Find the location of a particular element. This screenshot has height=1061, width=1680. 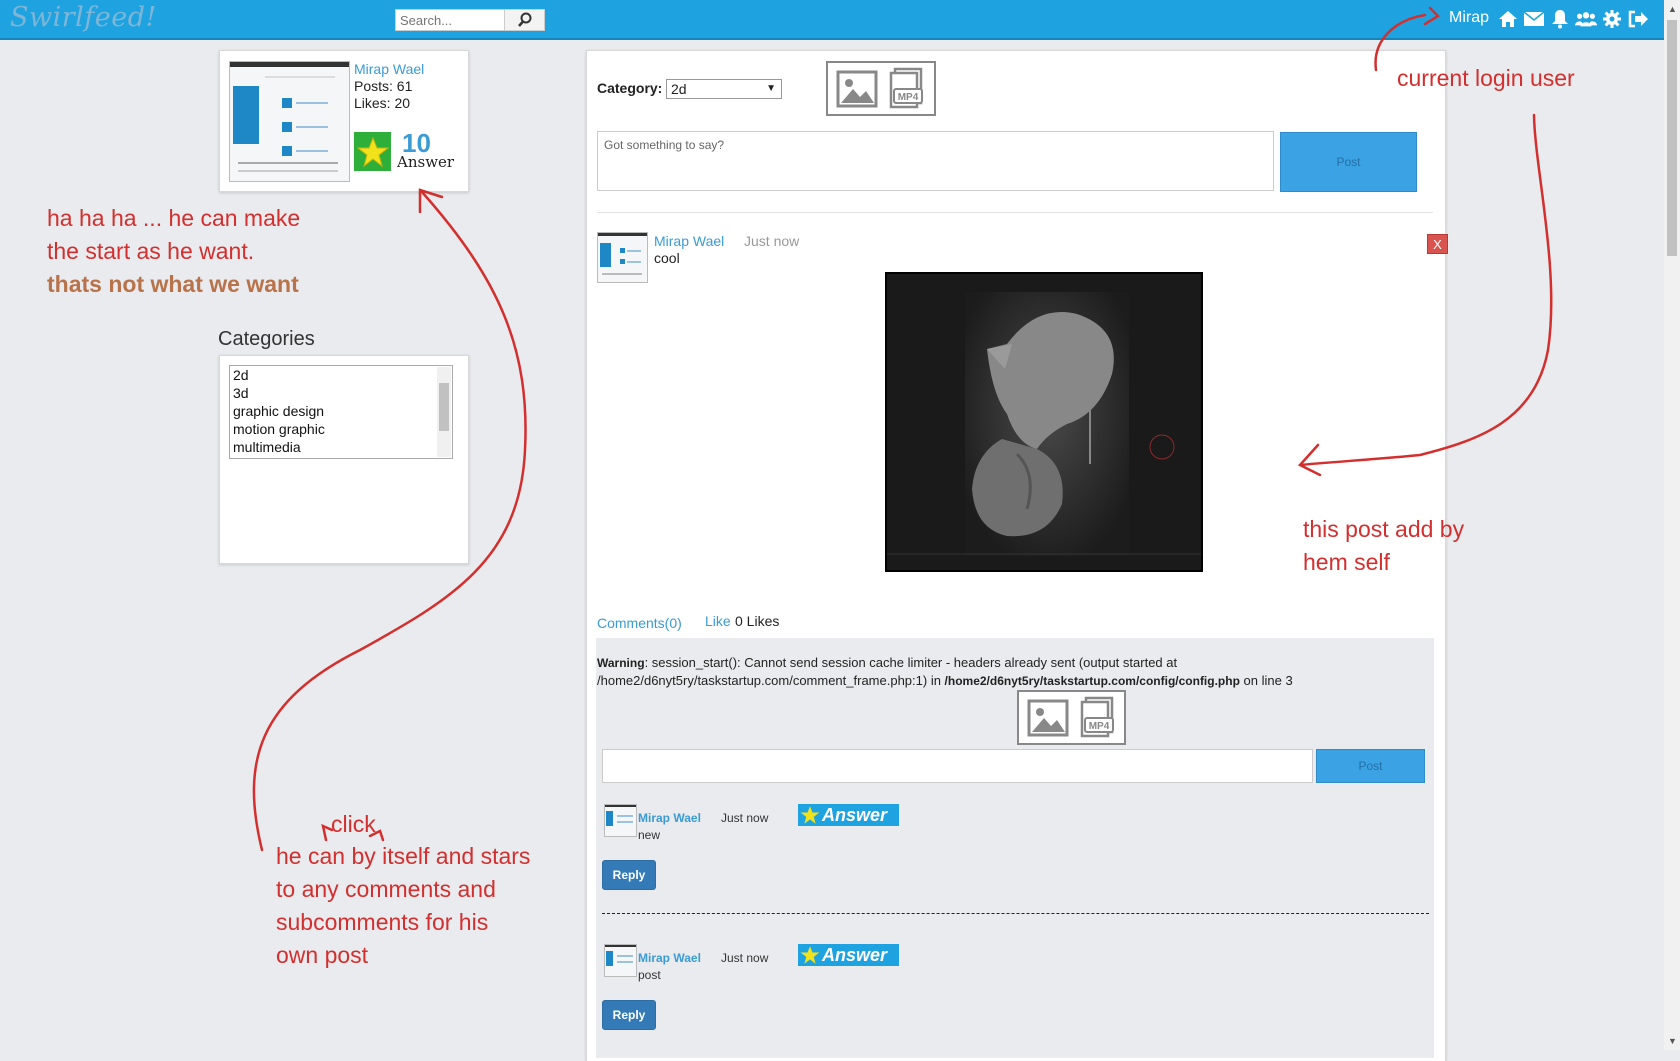

envelope-icon is located at coordinates (1534, 19).